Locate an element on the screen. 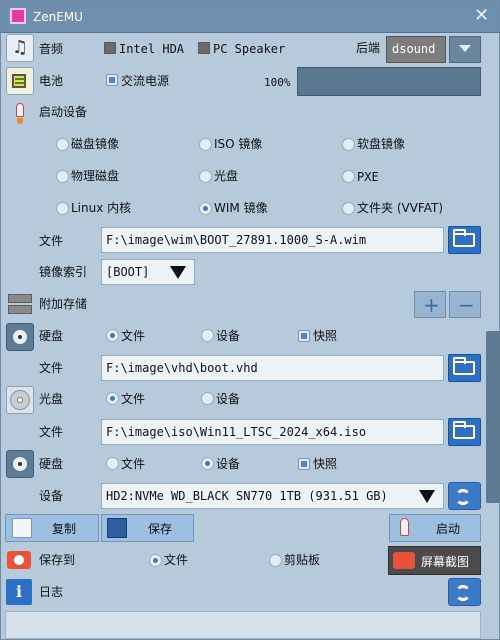 Image resolution: width=500 pixels, height=640 pixels. disk1-snapshot-label: 快照 is located at coordinates (325, 336).